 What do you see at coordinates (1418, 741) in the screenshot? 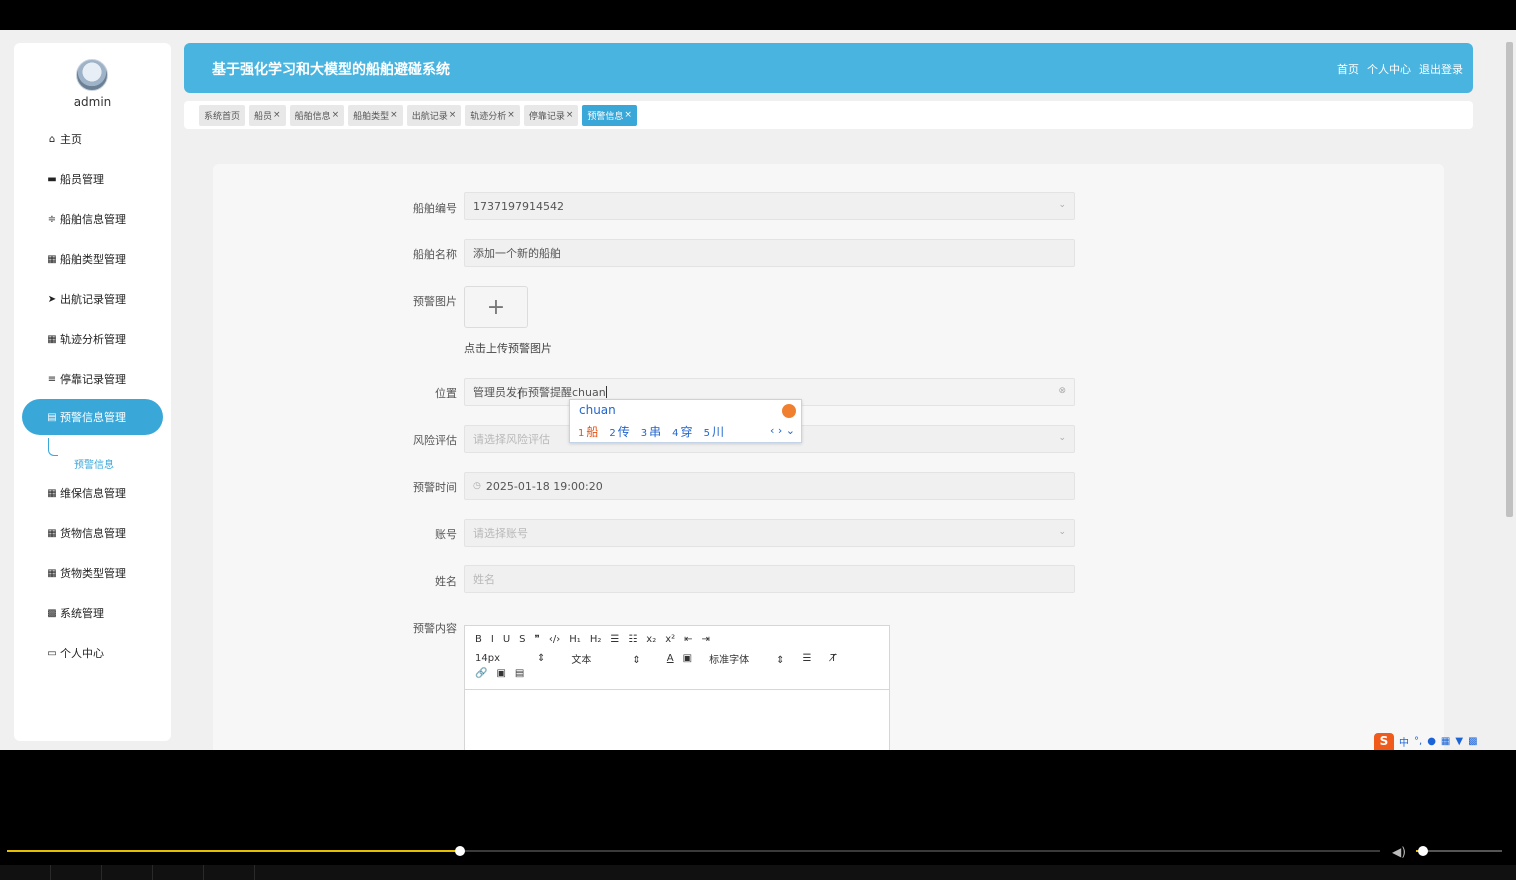
I see `punct-indicator: °,` at bounding box center [1418, 741].